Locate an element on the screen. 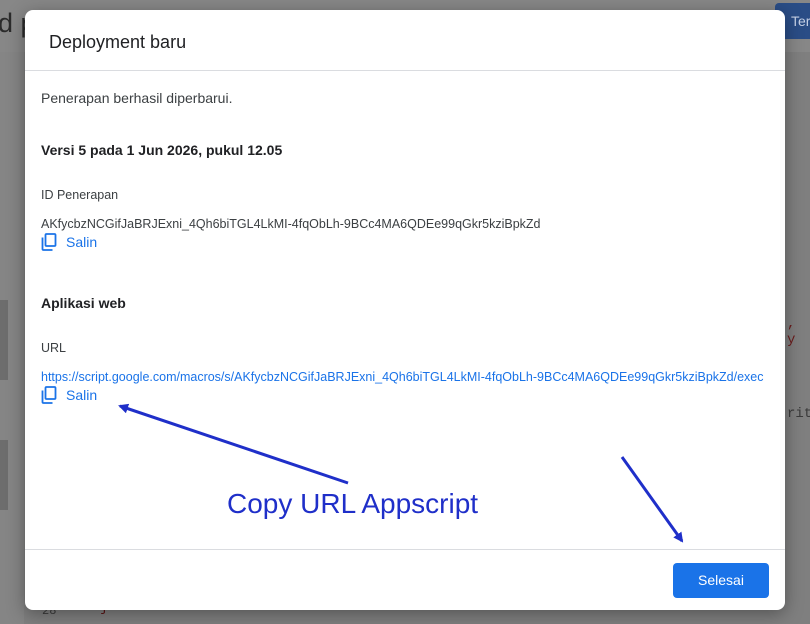  dialog-footer: Selesai is located at coordinates (405, 579).